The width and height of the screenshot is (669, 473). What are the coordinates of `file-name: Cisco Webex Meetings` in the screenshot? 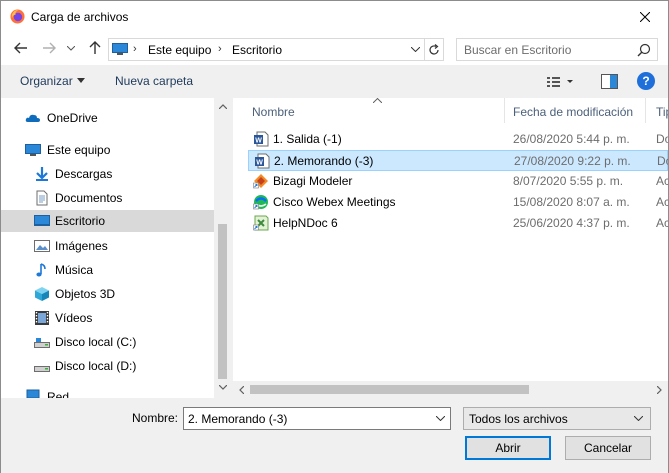 It's located at (334, 202).